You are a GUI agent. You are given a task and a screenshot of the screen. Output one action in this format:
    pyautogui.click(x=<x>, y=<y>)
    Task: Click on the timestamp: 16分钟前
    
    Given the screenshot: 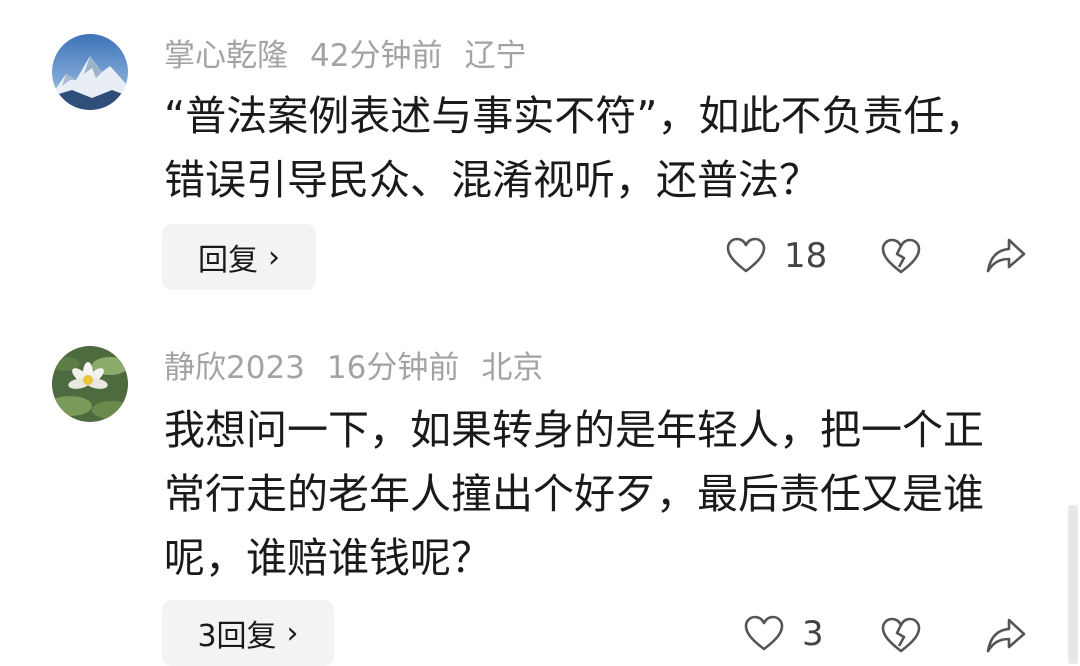 What is the action you would take?
    pyautogui.click(x=393, y=368)
    